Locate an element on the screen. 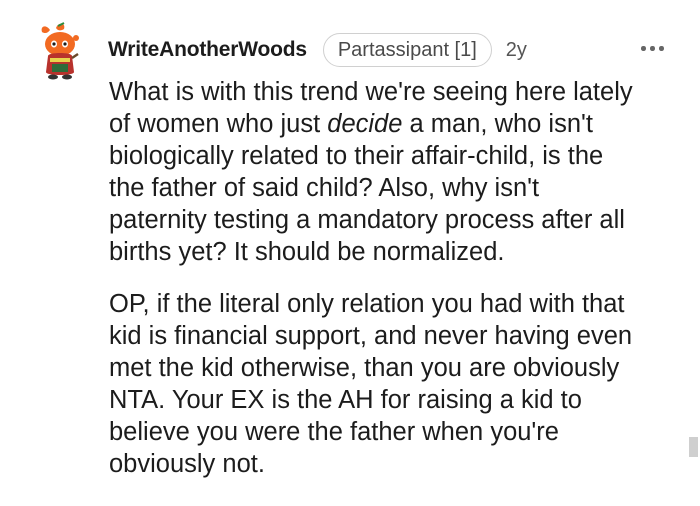  user-flair: Partassipant [1] is located at coordinates (407, 50).